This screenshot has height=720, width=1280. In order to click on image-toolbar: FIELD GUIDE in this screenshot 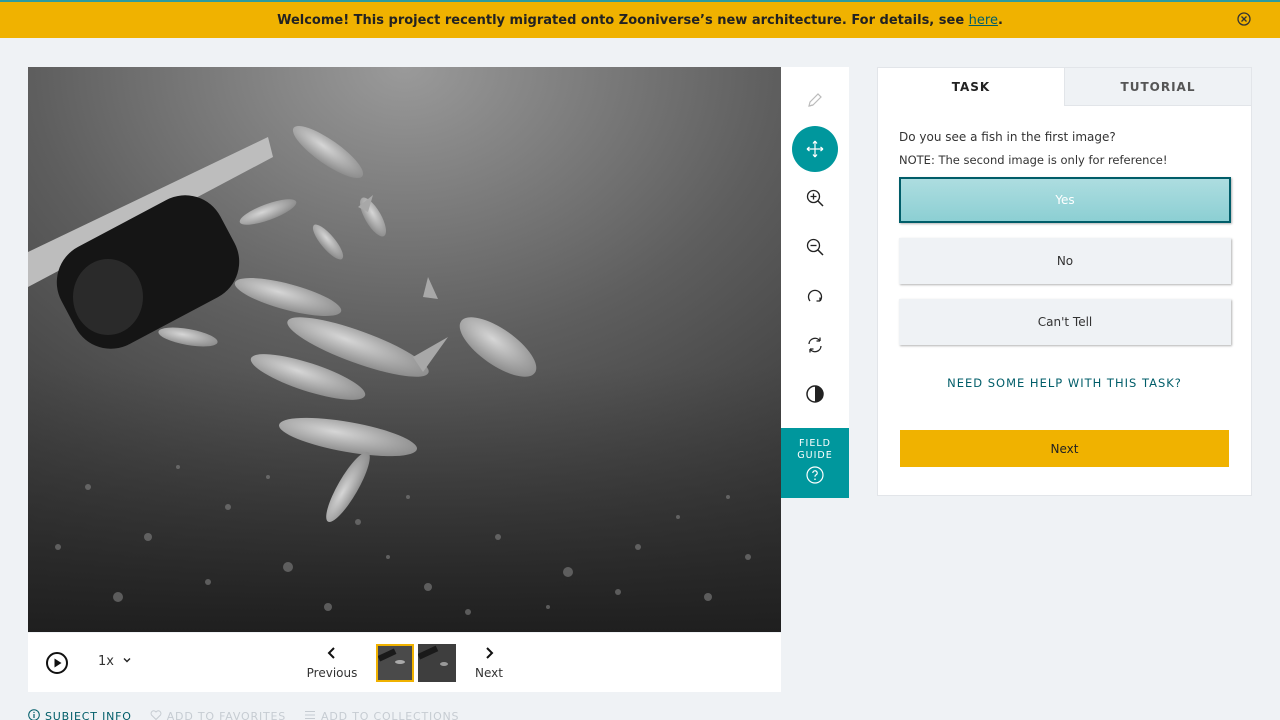, I will do `click(815, 282)`.